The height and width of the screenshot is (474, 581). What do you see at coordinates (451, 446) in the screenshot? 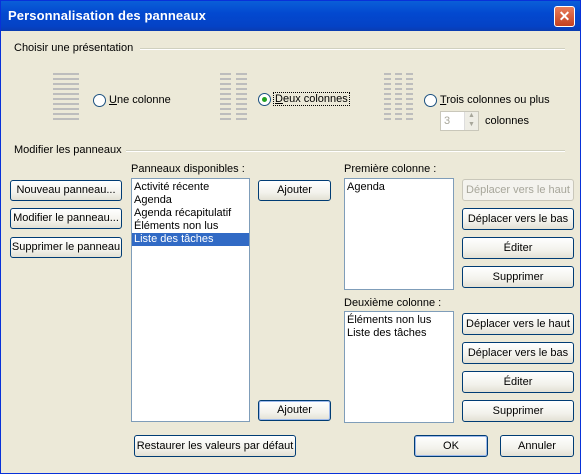
I see `ok-button: OK` at bounding box center [451, 446].